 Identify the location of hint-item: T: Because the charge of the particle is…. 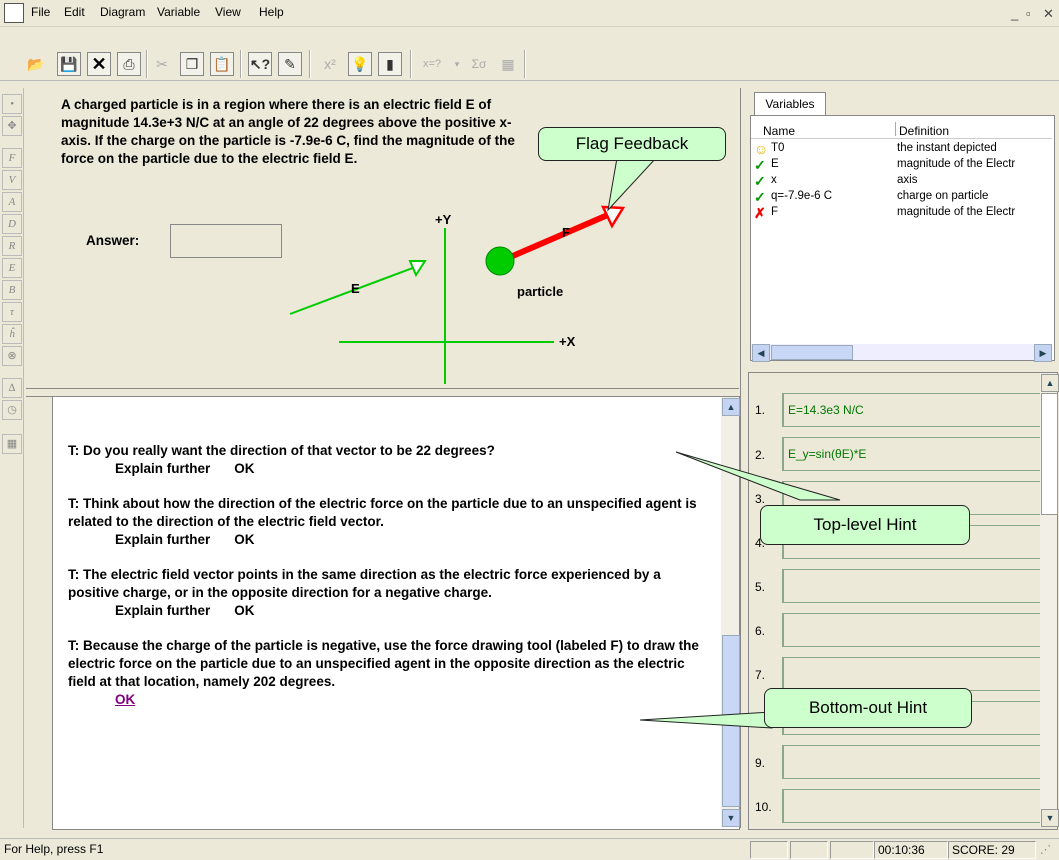
(388, 673).